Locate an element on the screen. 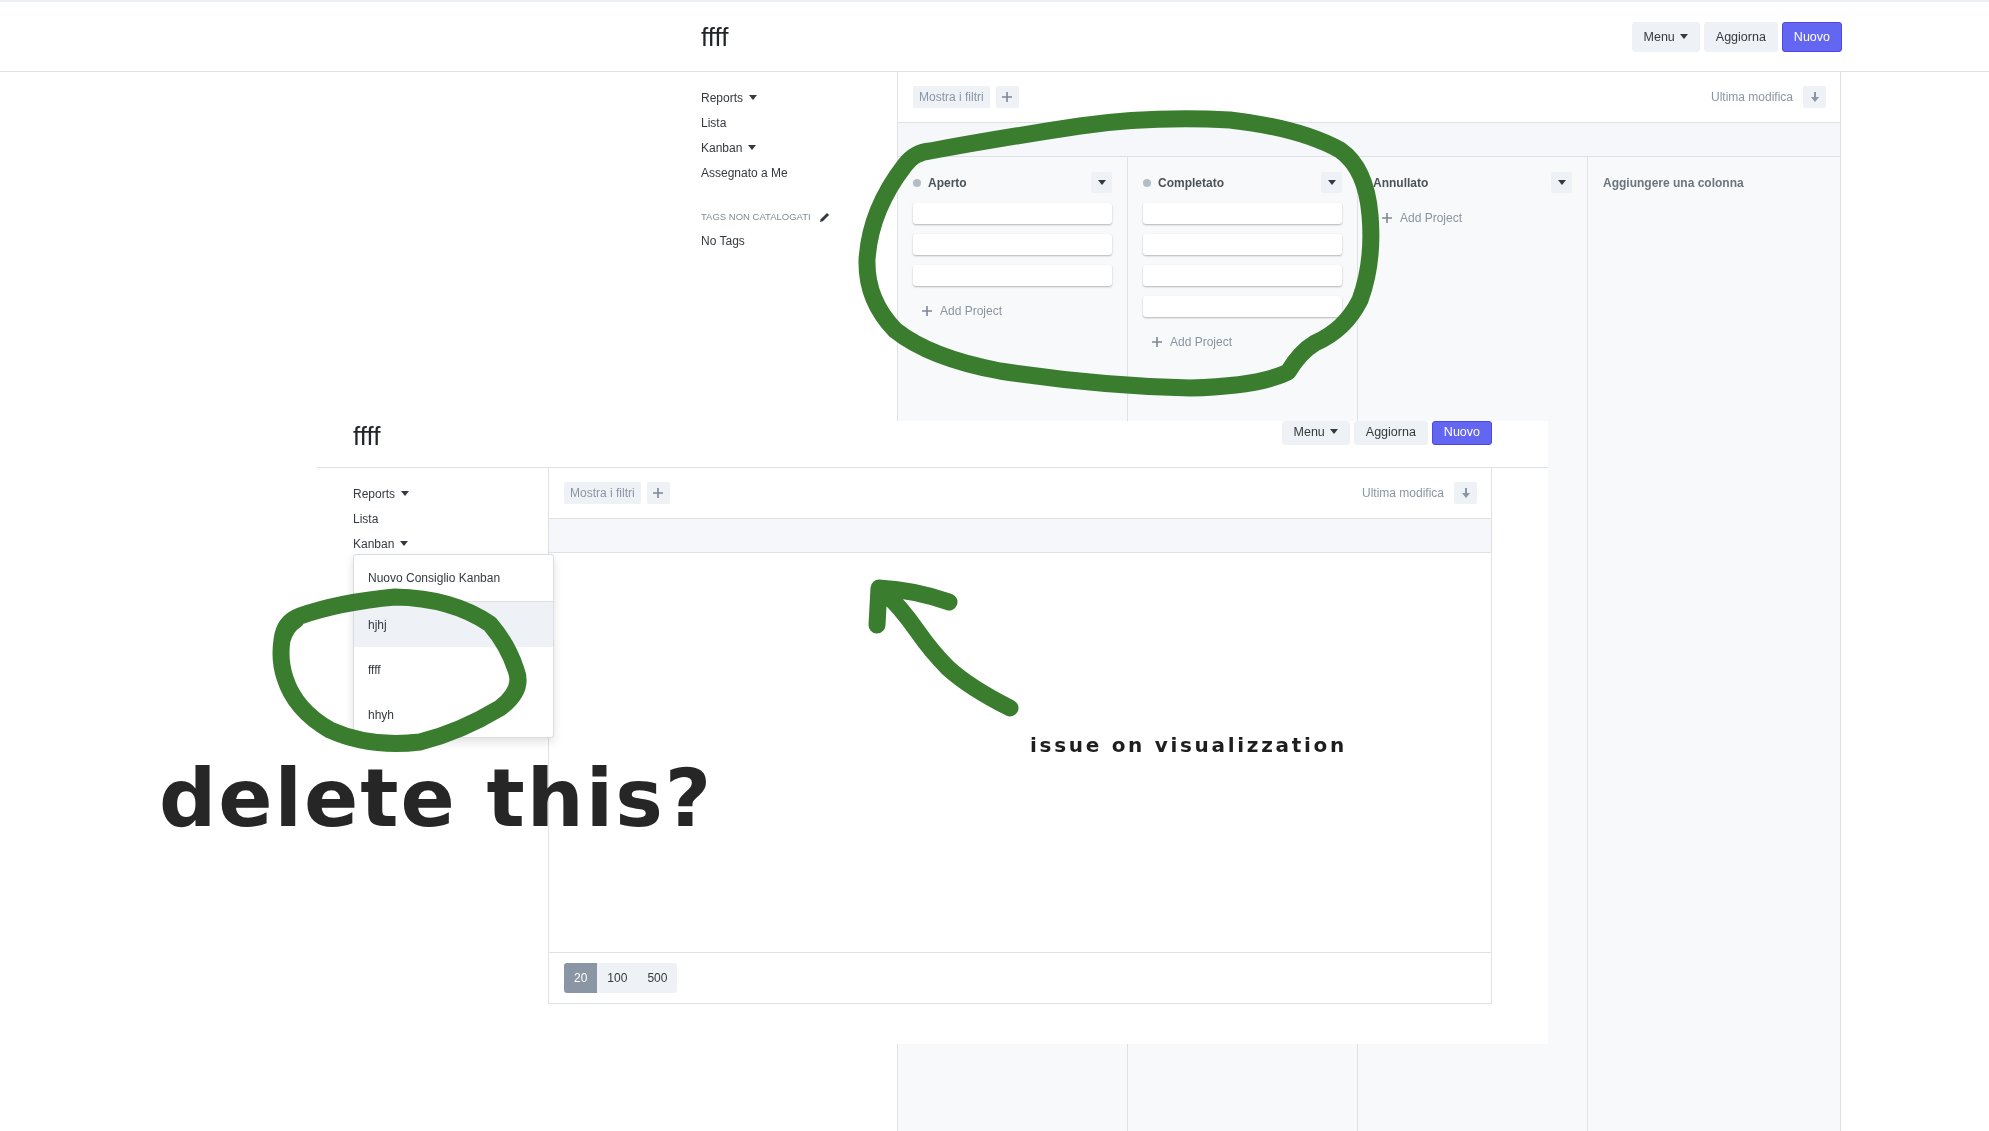 The width and height of the screenshot is (1989, 1131). column-title: Completato is located at coordinates (1191, 182).